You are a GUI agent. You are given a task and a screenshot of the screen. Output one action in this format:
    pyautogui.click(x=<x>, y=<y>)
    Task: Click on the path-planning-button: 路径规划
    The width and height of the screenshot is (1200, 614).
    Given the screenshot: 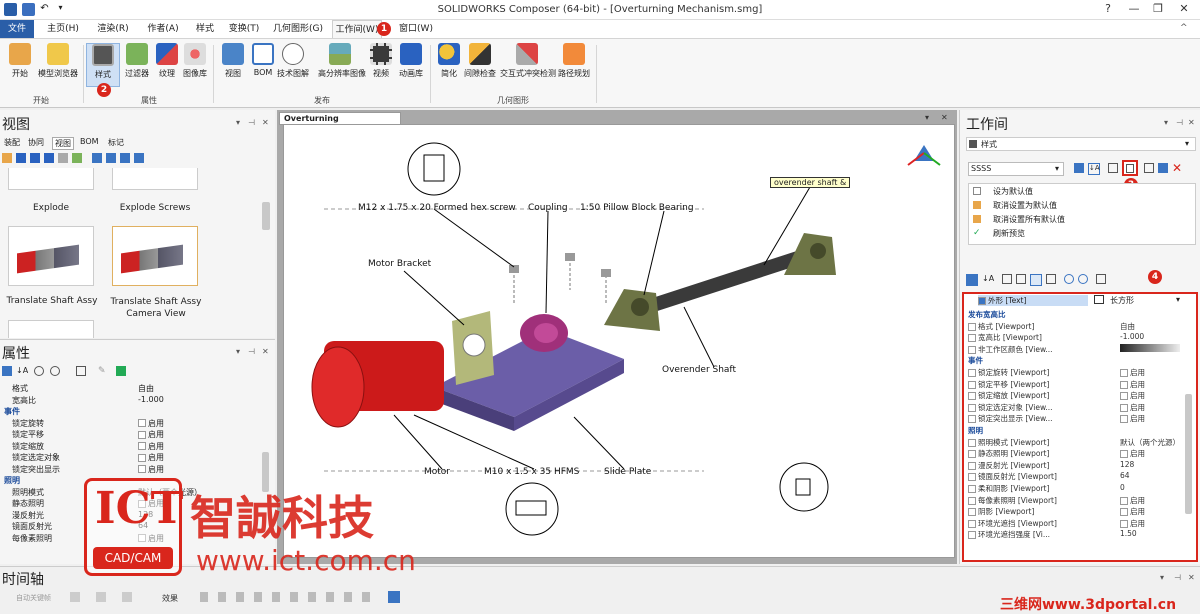 What is the action you would take?
    pyautogui.click(x=574, y=65)
    